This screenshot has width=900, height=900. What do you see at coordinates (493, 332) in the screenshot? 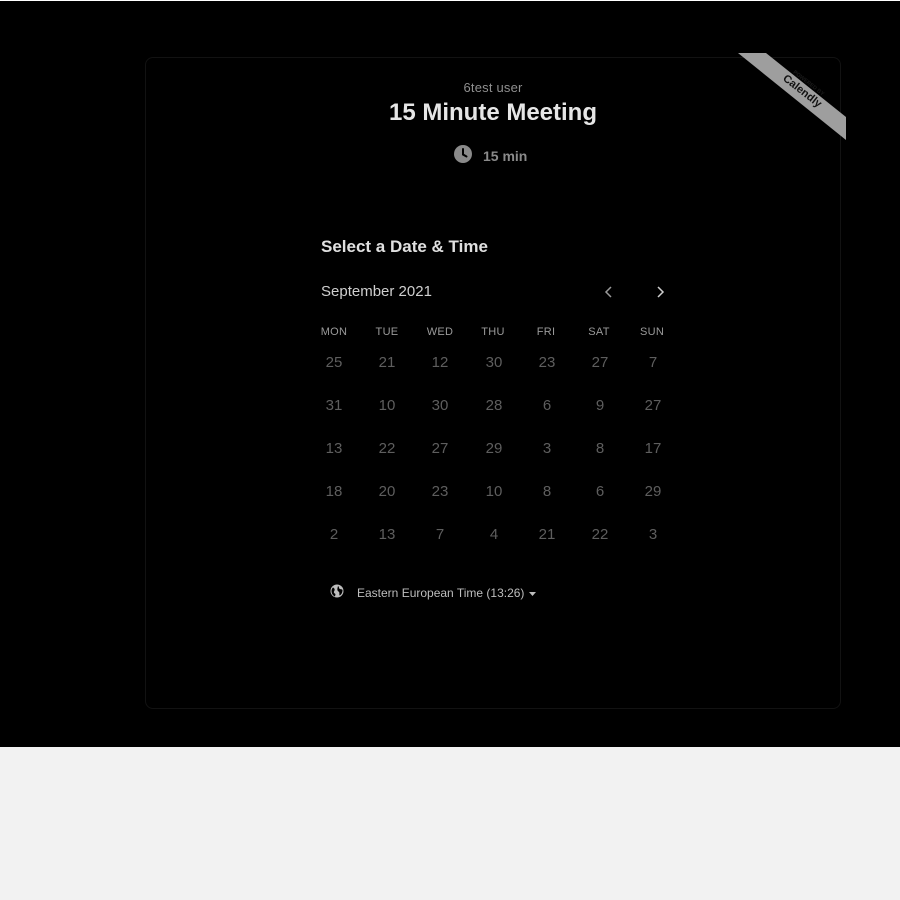
I see `weekday-label: THU` at bounding box center [493, 332].